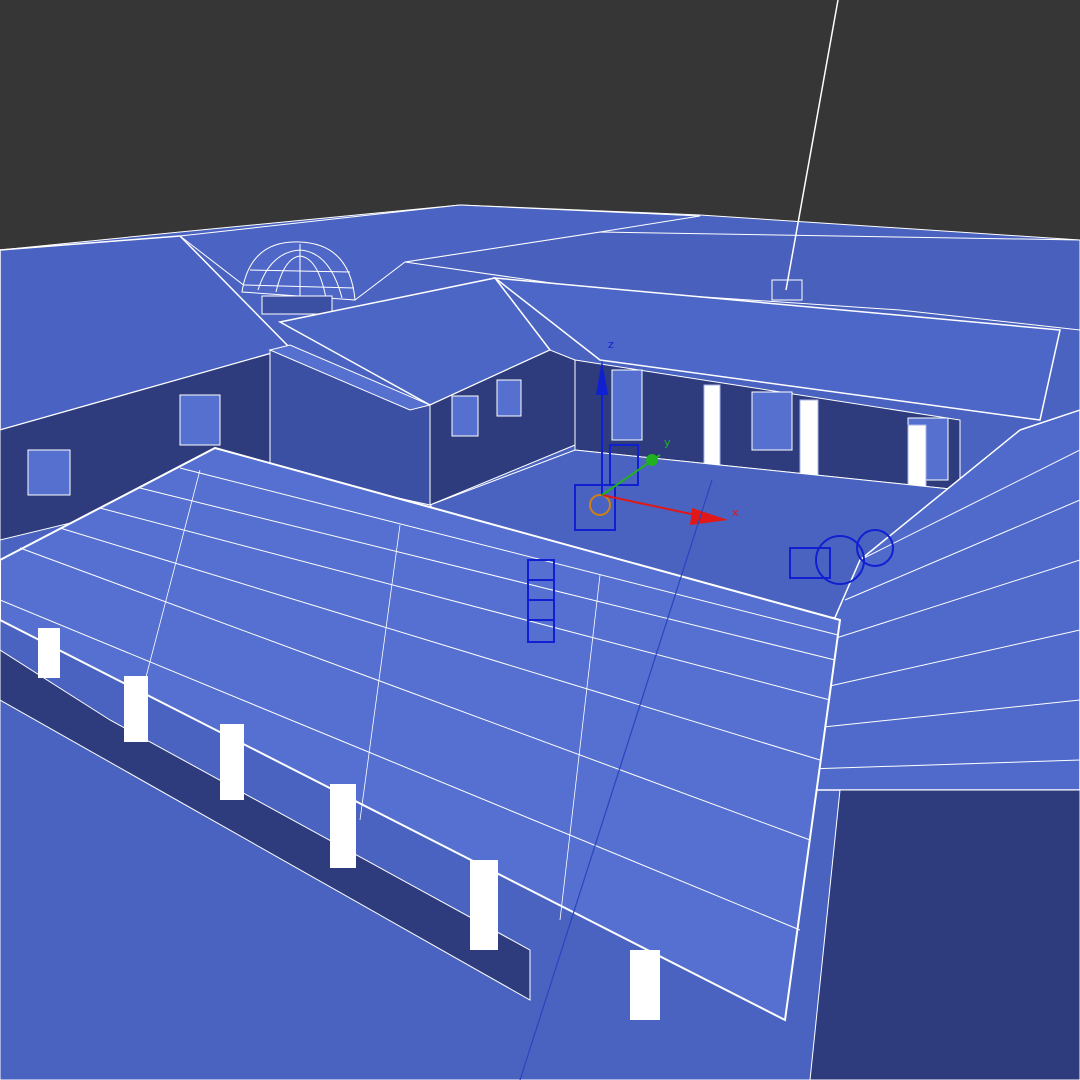 The width and height of the screenshot is (1080, 1080). I want to click on lower-right-building, so click(944, 934).